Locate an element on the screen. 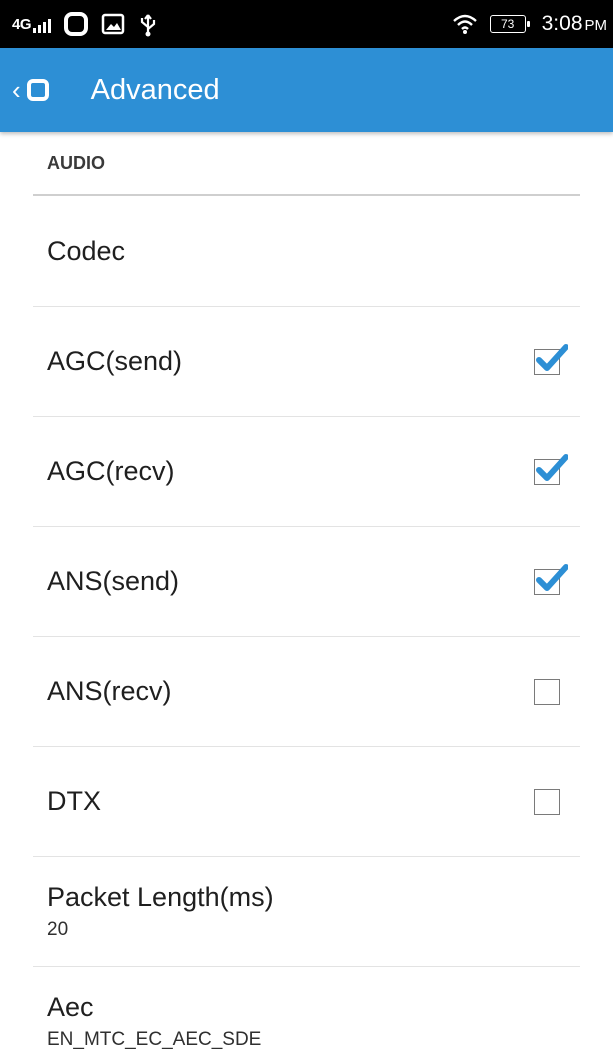  image-icon is located at coordinates (113, 24).